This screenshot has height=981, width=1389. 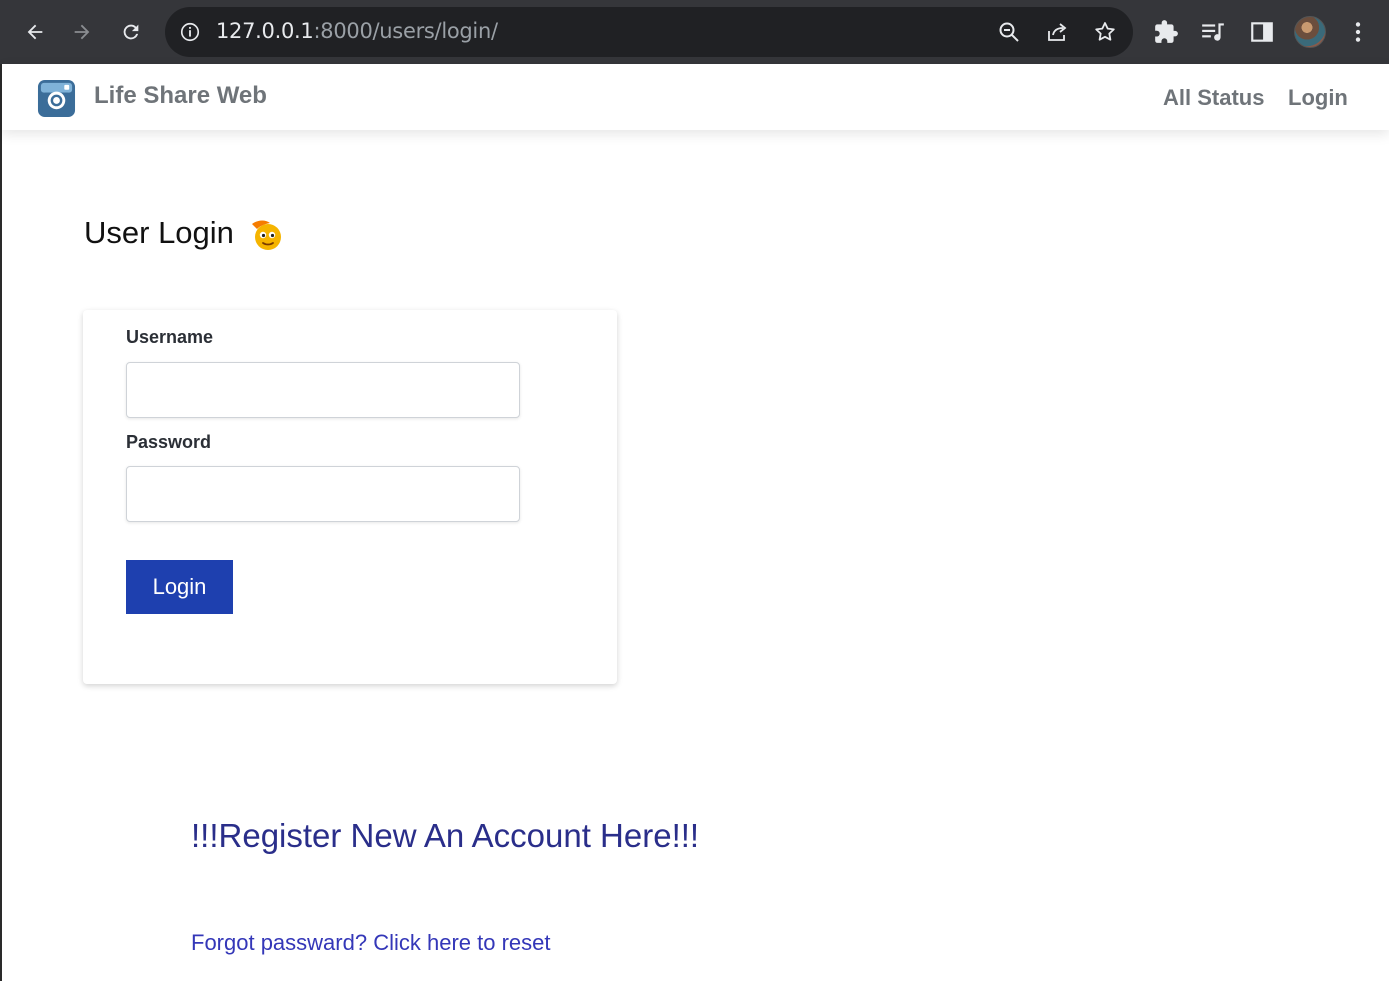 I want to click on address-bar: 127.0.0.1:8000/users/login/, so click(x=649, y=32).